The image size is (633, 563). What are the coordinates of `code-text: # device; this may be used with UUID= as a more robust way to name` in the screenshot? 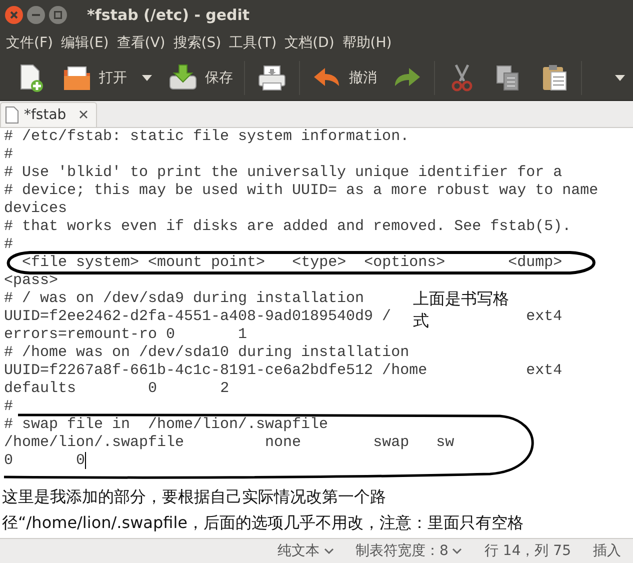 It's located at (301, 190).